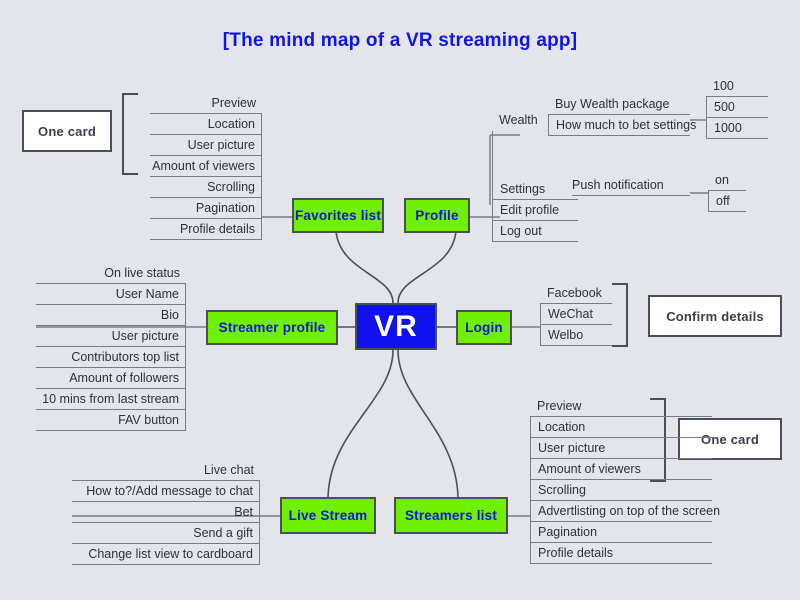  I want to click on node-live-stream-label: Live Stream, so click(328, 515).